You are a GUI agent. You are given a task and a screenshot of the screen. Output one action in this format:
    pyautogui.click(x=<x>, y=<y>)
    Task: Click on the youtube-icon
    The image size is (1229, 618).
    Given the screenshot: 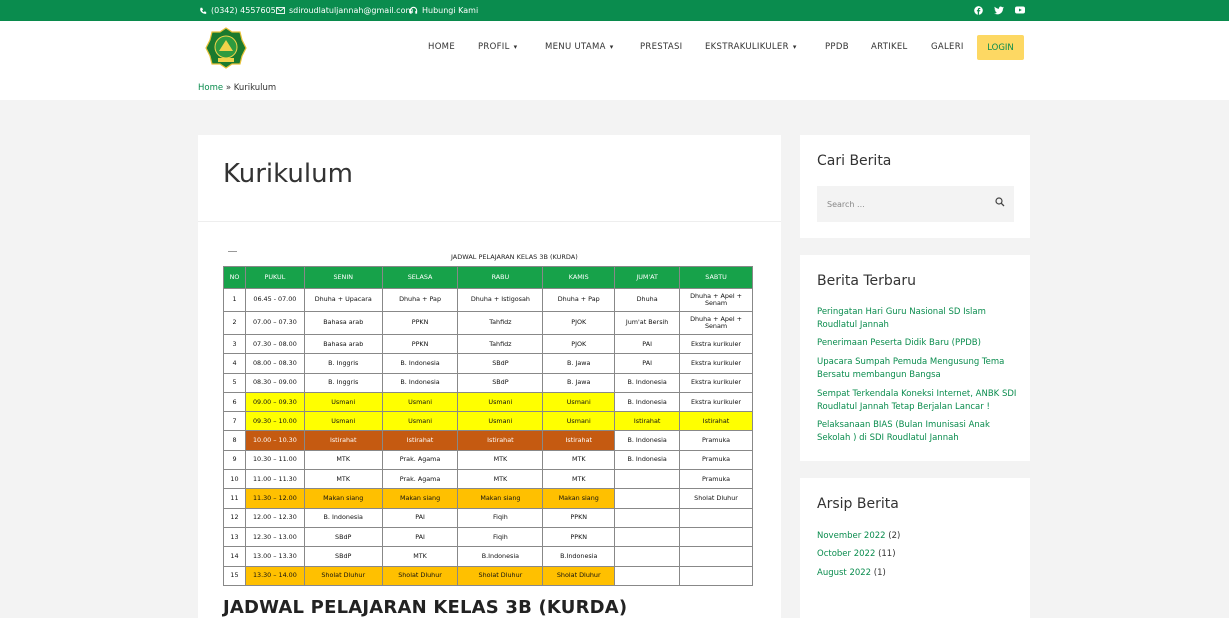 What is the action you would take?
    pyautogui.click(x=1020, y=10)
    